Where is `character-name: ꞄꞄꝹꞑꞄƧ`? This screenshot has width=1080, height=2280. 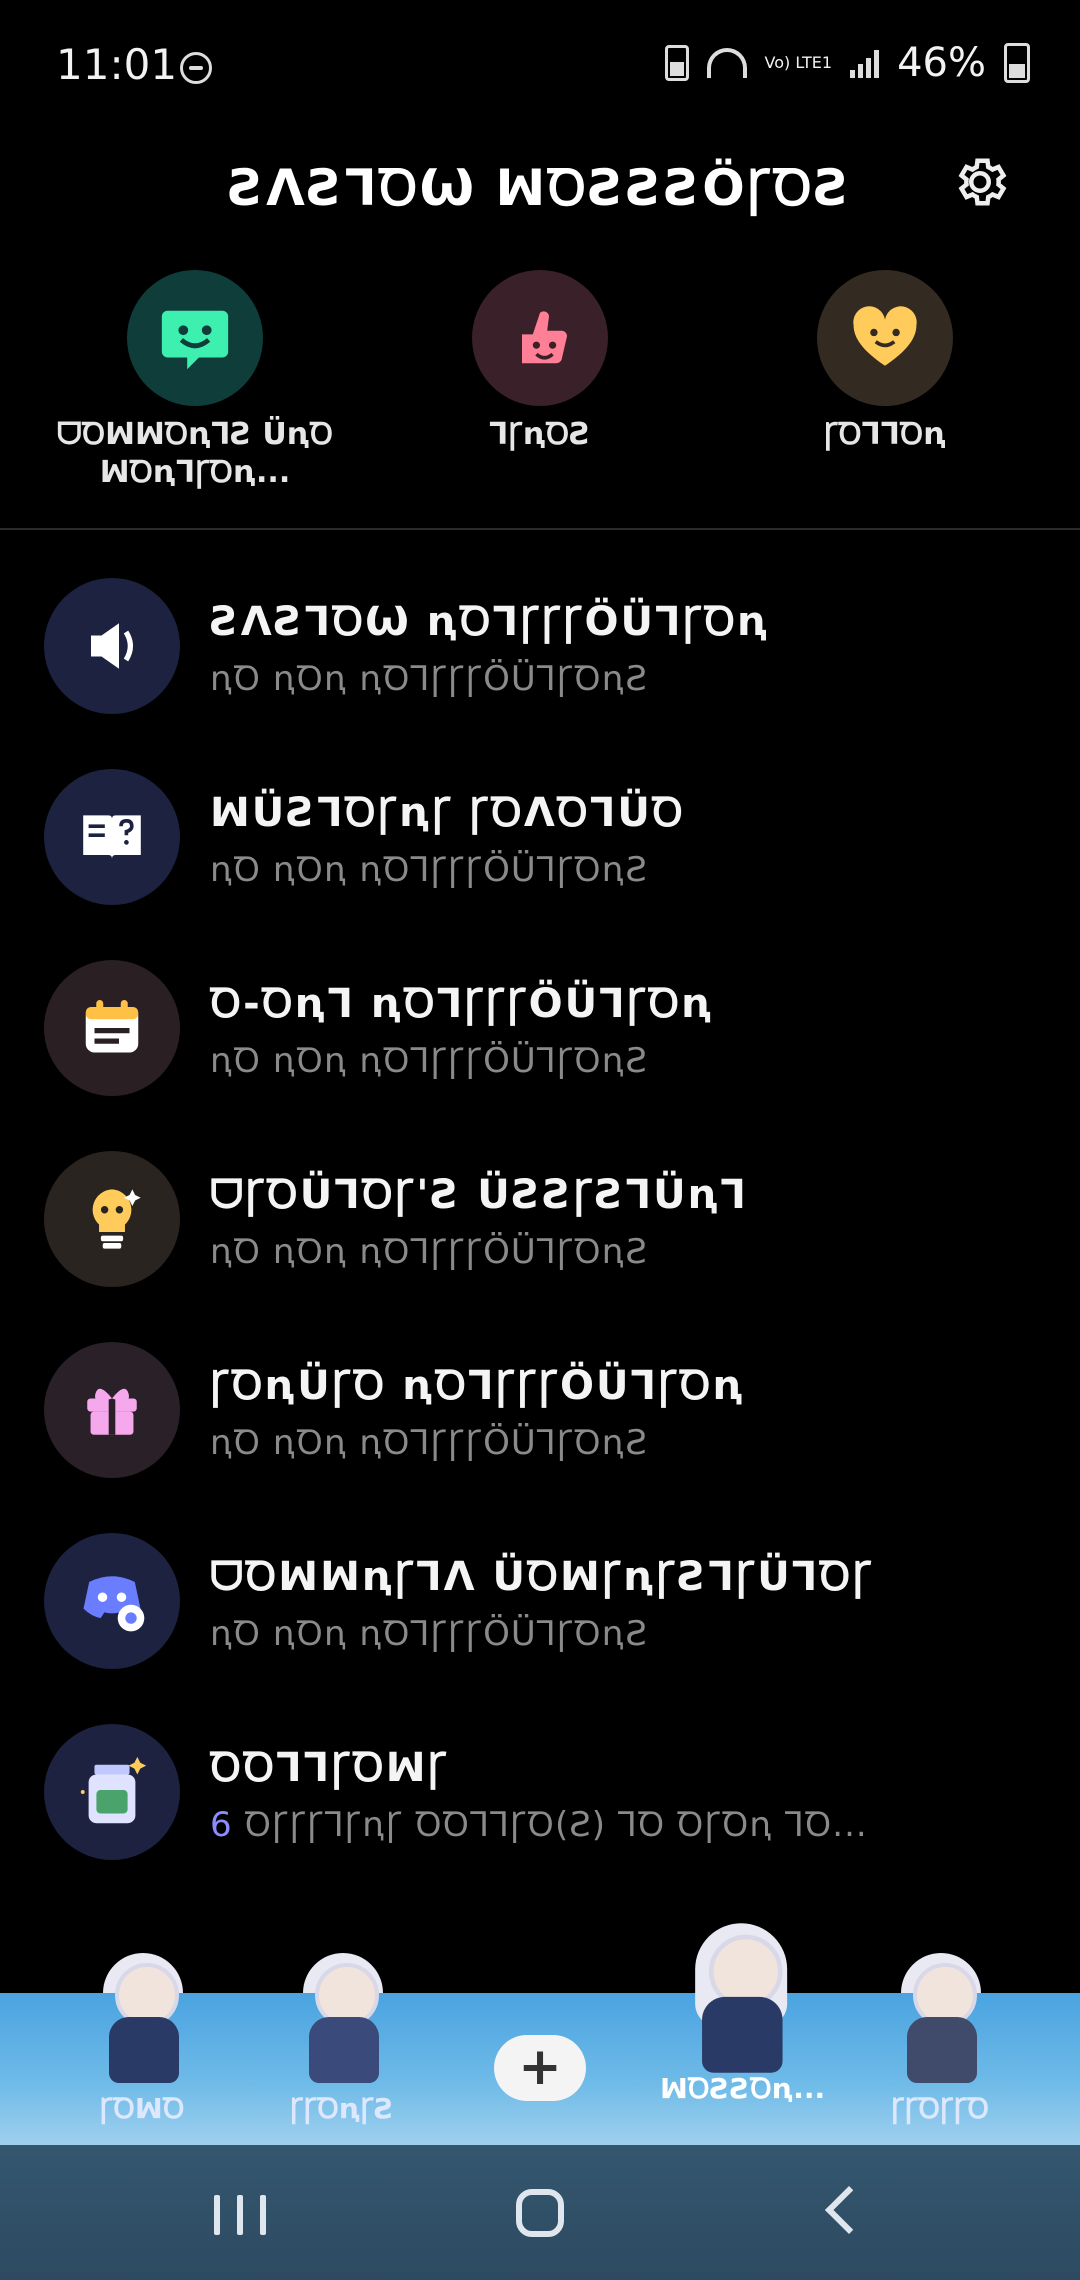
character-name: ꞄꞄꝹꞑꞄƧ is located at coordinates (342, 2108).